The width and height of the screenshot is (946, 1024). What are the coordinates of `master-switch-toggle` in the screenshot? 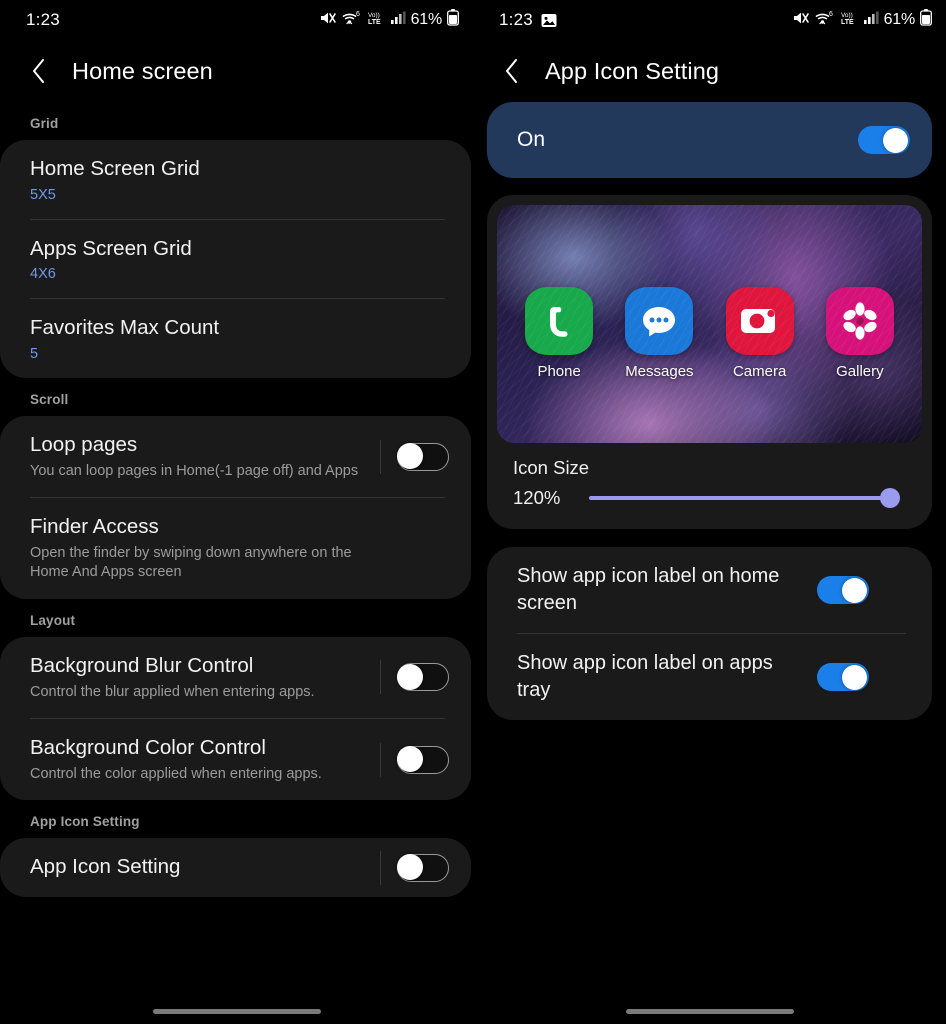 It's located at (884, 140).